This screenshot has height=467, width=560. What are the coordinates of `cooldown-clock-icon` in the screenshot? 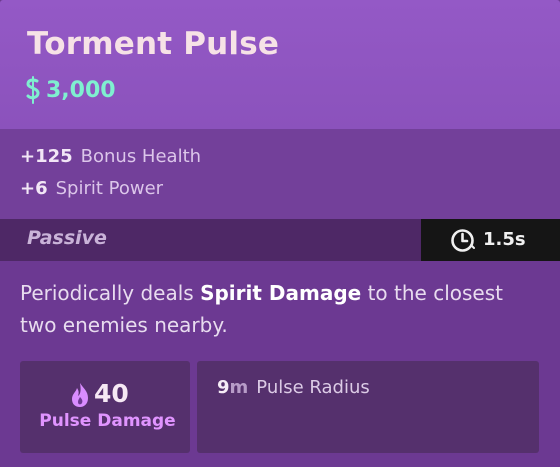 It's located at (463, 240).